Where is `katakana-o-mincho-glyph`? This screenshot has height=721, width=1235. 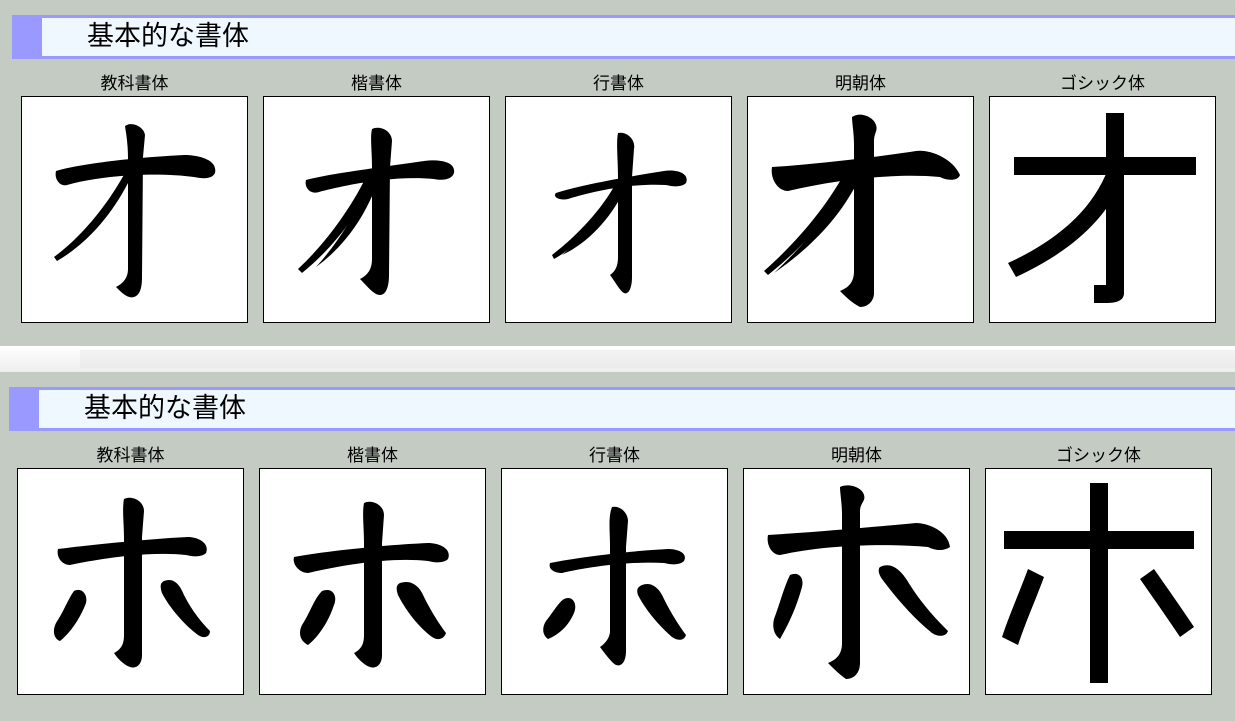 katakana-o-mincho-glyph is located at coordinates (862, 210).